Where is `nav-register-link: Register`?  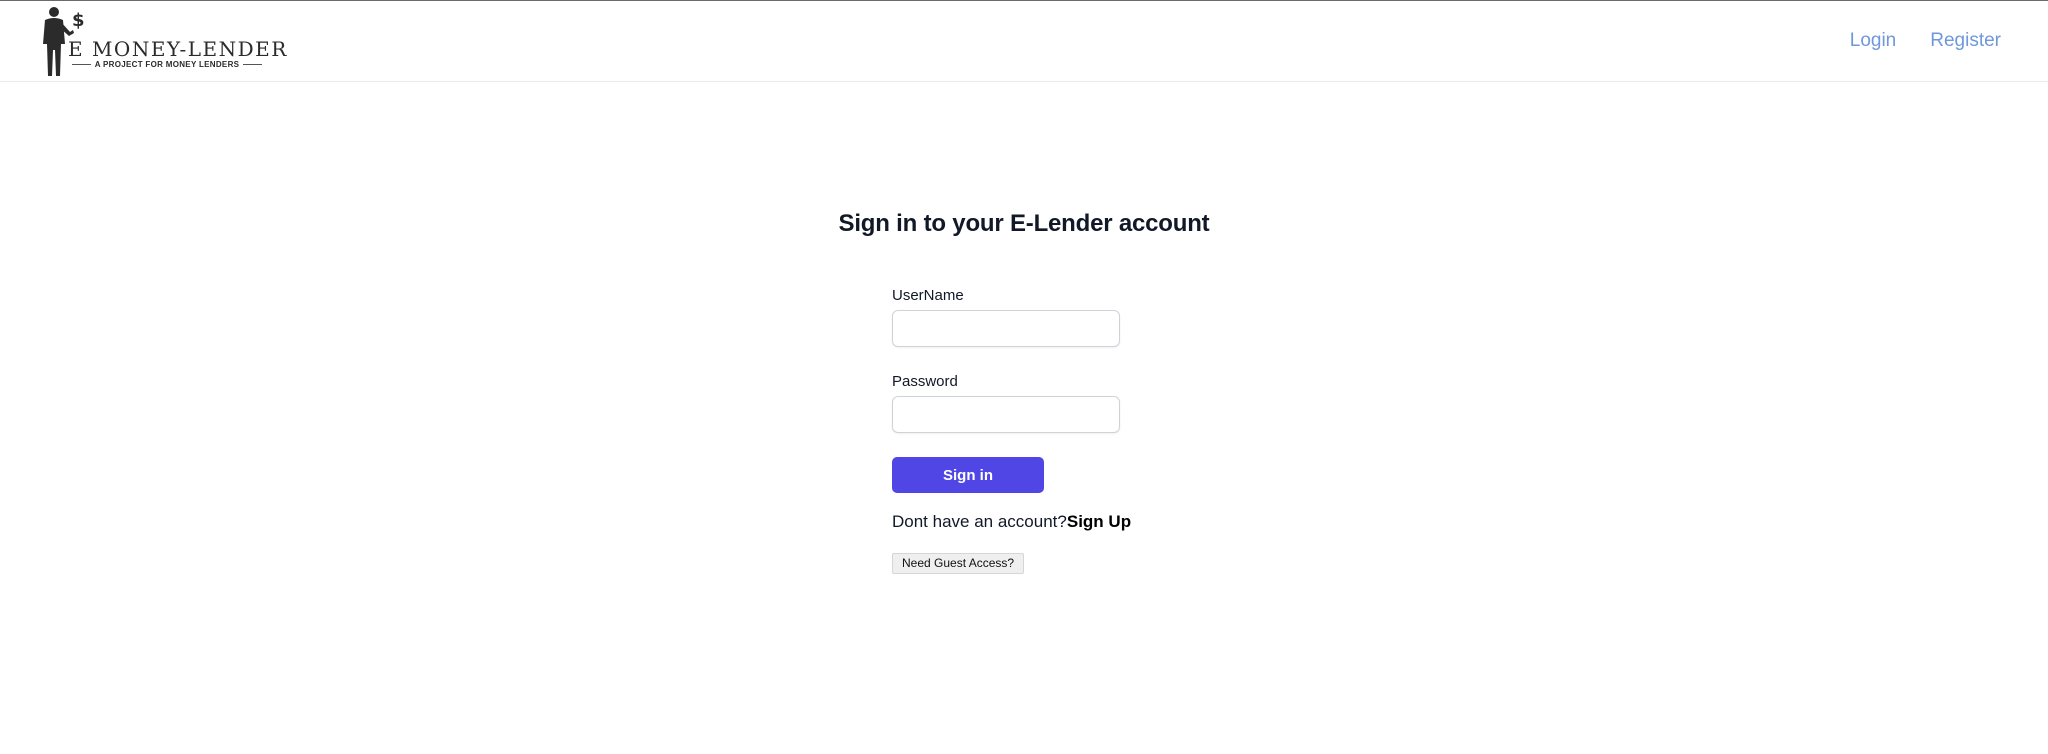 nav-register-link: Register is located at coordinates (1965, 41).